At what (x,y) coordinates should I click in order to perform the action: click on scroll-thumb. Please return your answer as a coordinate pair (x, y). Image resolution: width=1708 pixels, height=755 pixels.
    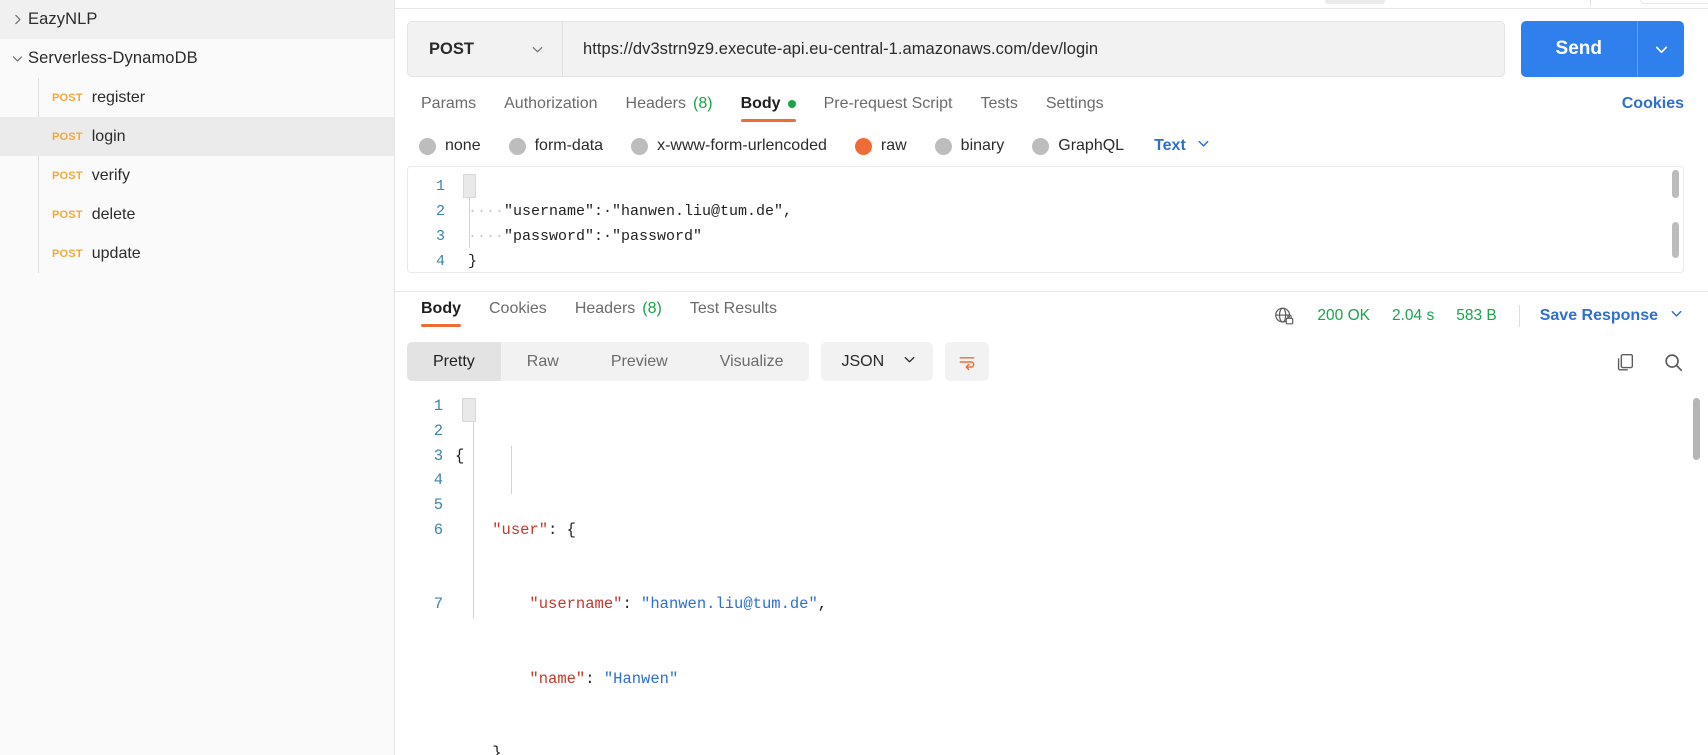
    Looking at the image, I should click on (1696, 429).